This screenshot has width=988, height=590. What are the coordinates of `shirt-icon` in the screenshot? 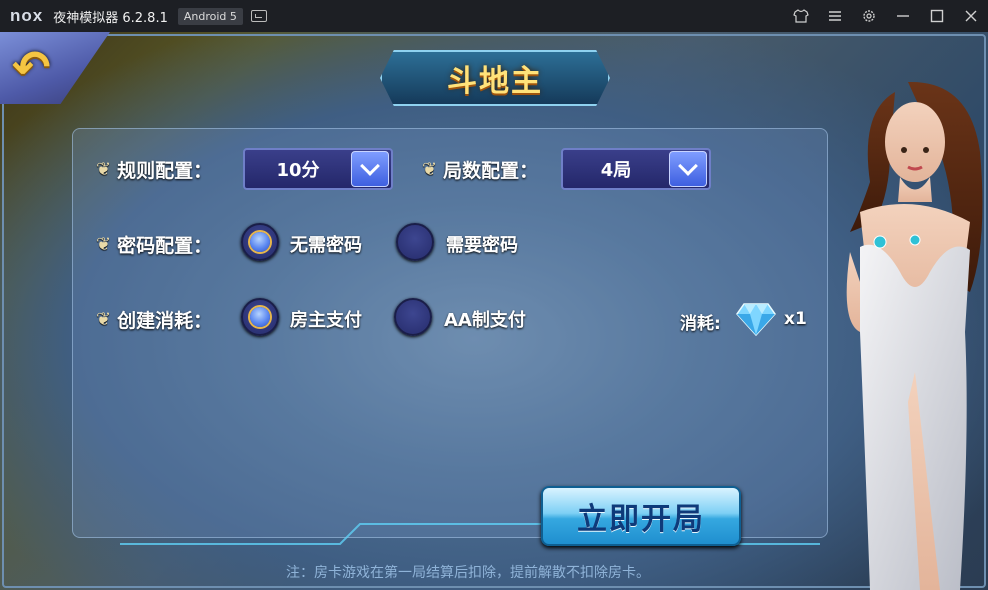 It's located at (801, 16).